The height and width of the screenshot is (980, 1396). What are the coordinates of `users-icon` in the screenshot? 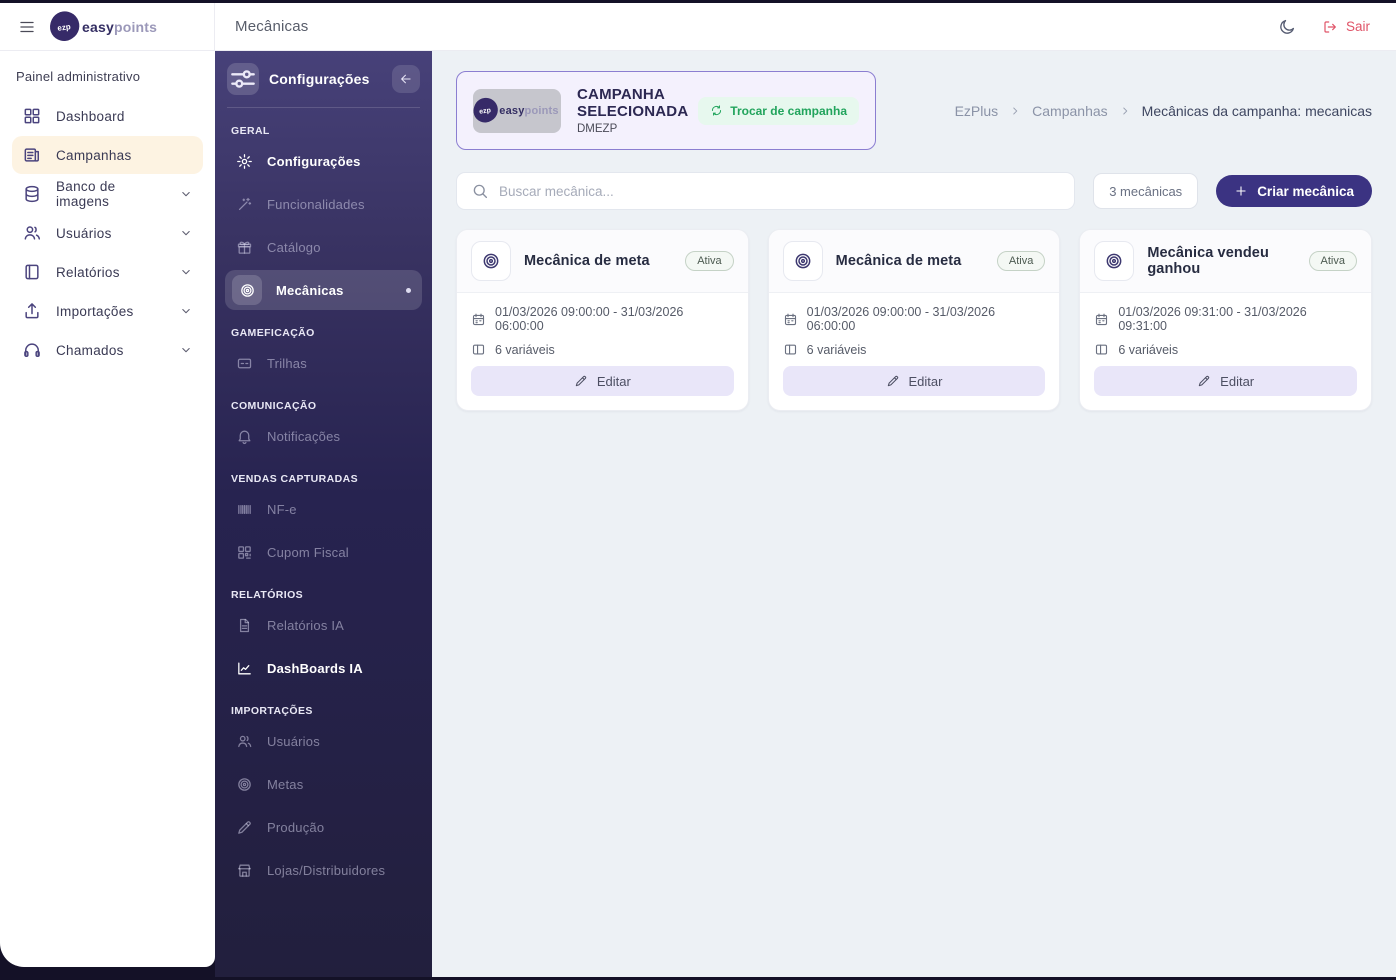 It's located at (32, 233).